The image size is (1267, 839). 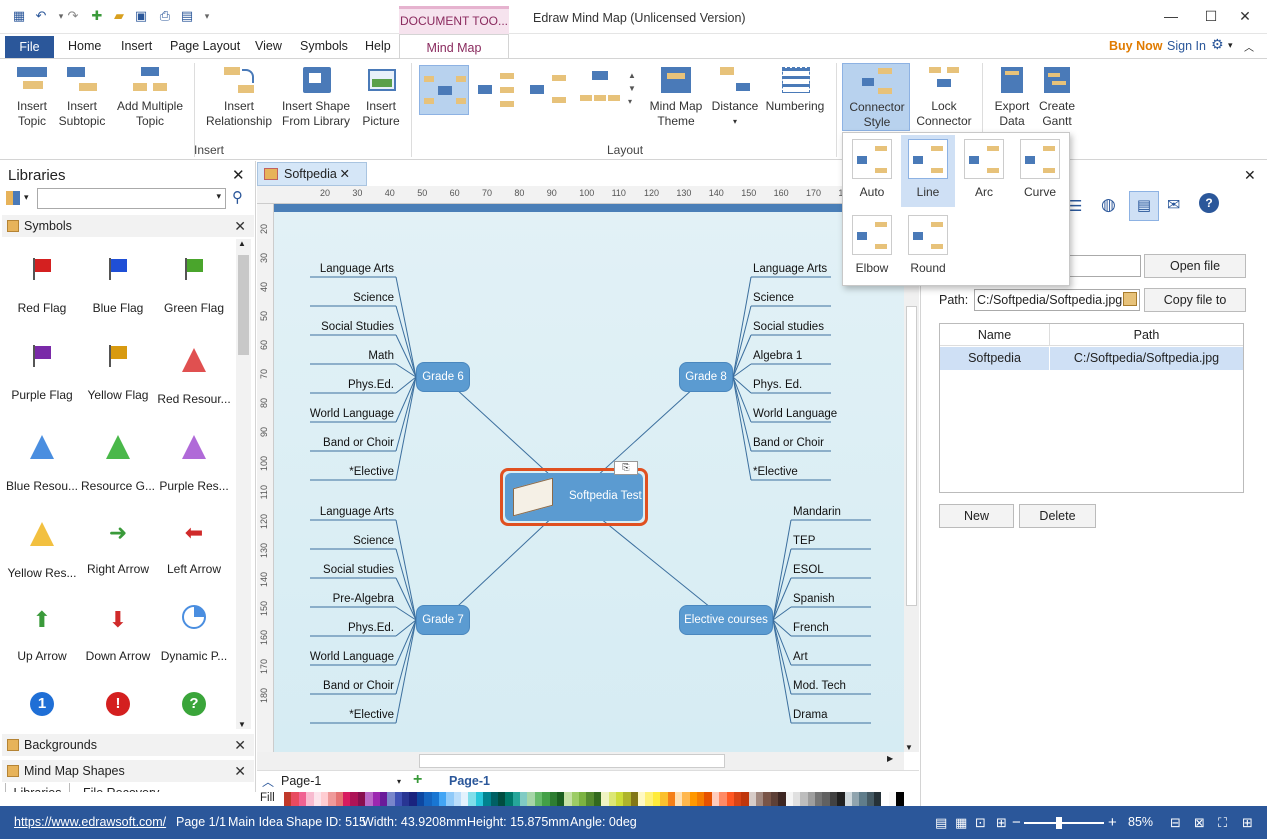 I want to click on subtopic: Math, so click(x=381, y=356).